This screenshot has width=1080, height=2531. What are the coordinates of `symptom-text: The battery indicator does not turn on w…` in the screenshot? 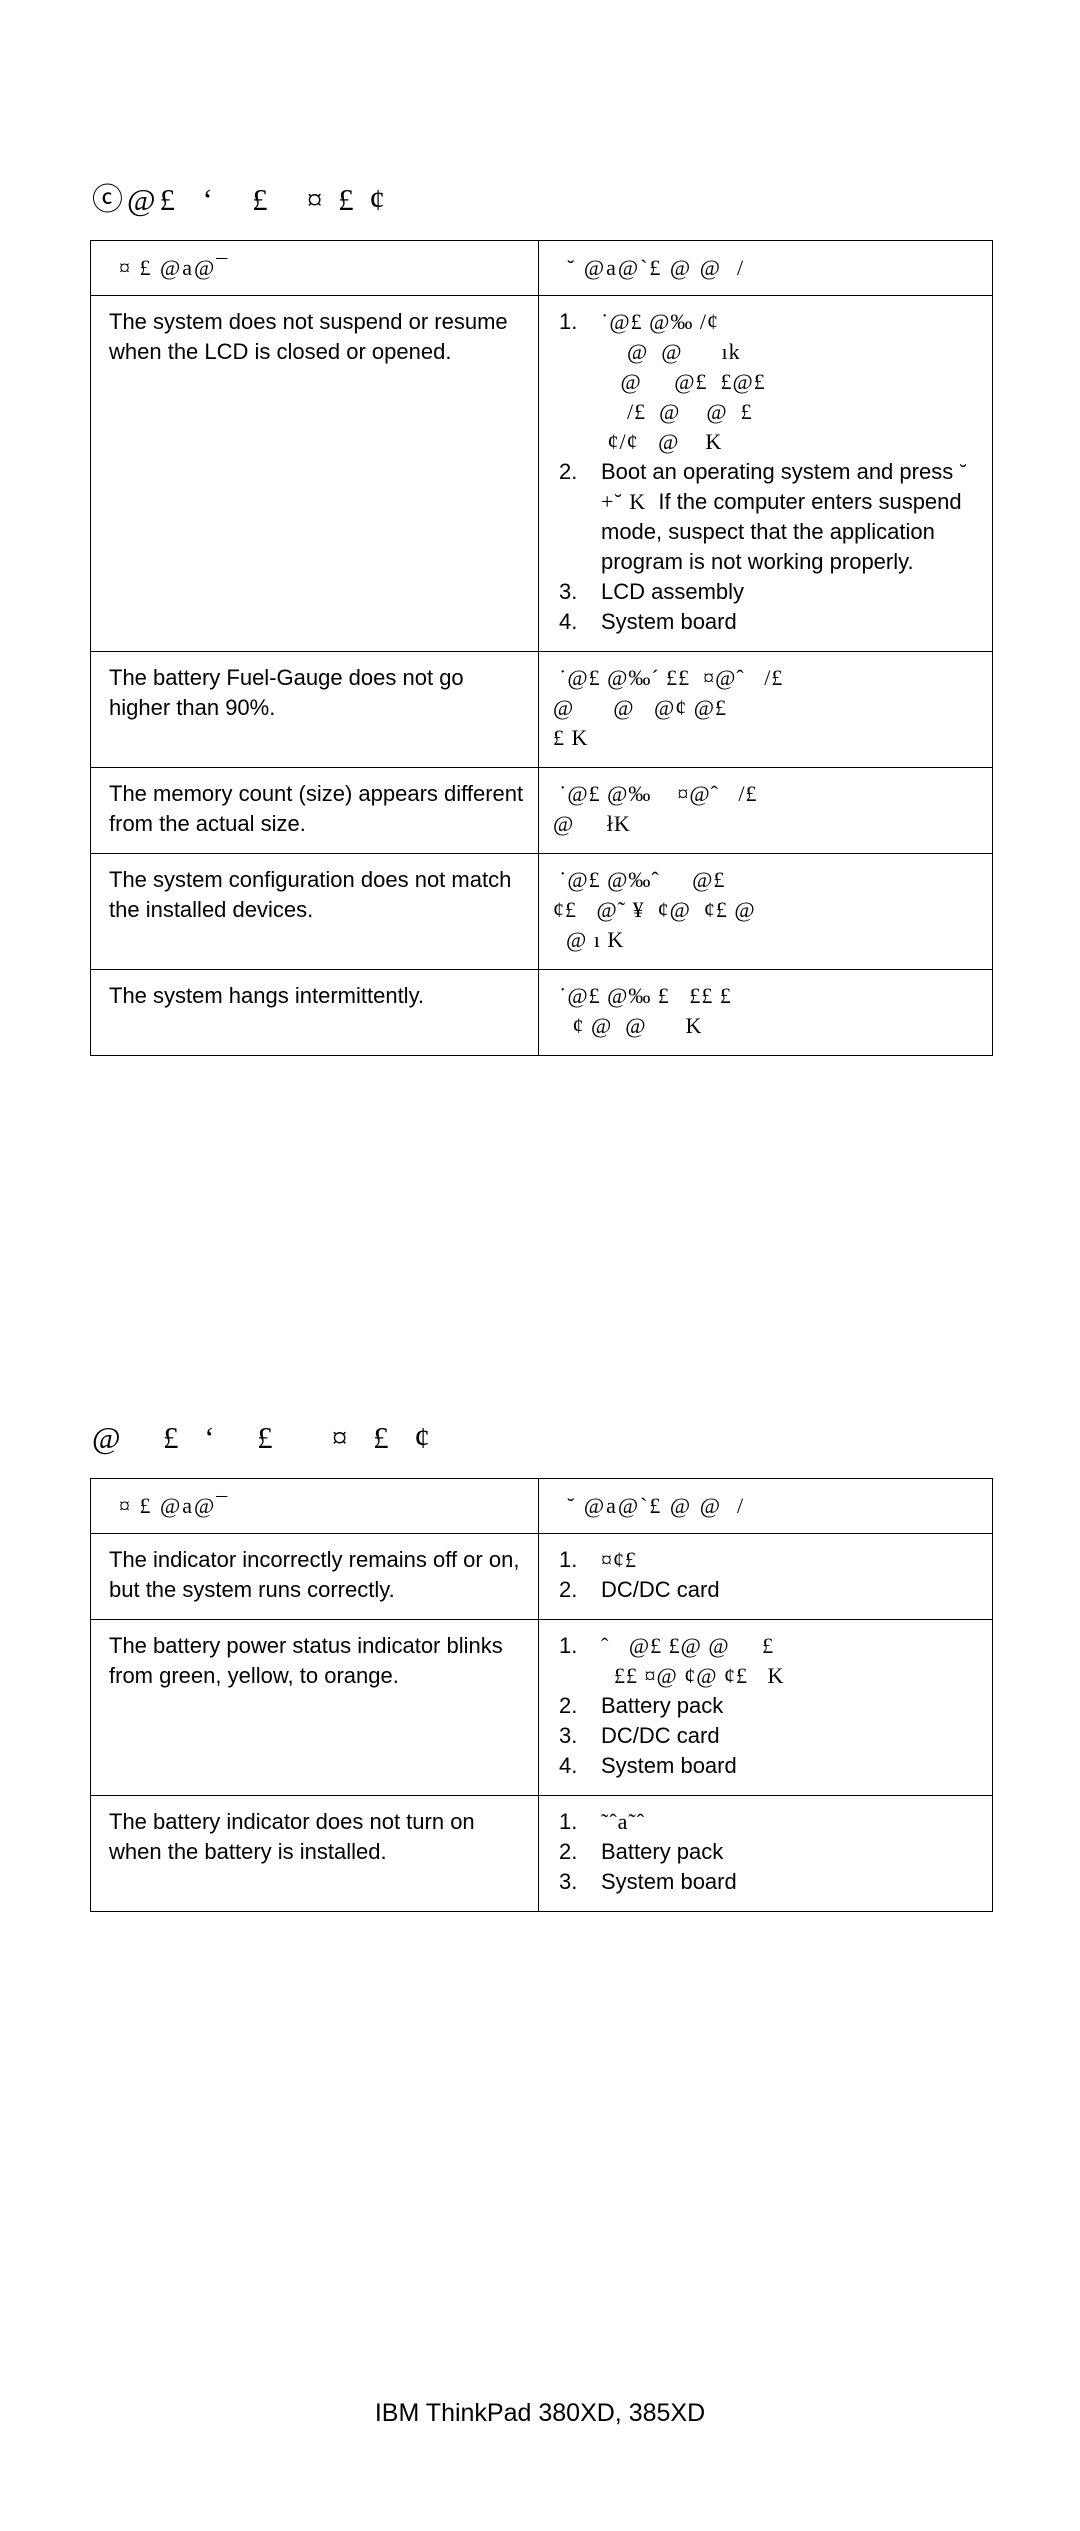 It's located at (292, 1836).